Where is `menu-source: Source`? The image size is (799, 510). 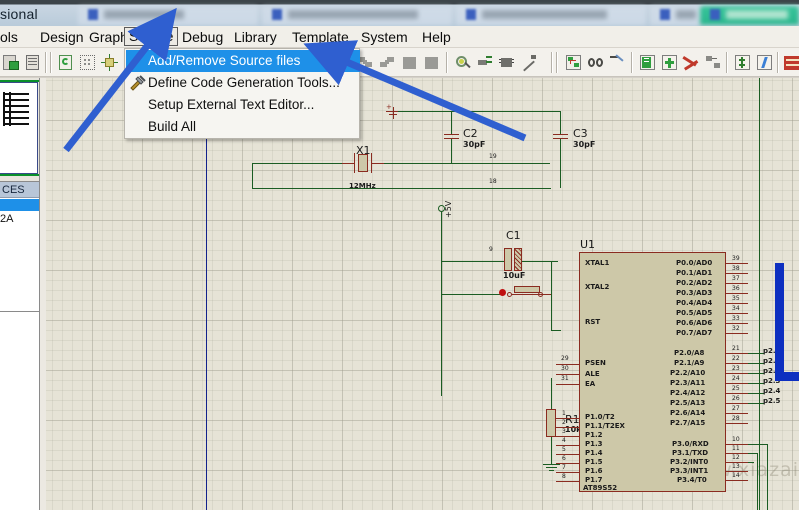 menu-source: Source is located at coordinates (151, 36).